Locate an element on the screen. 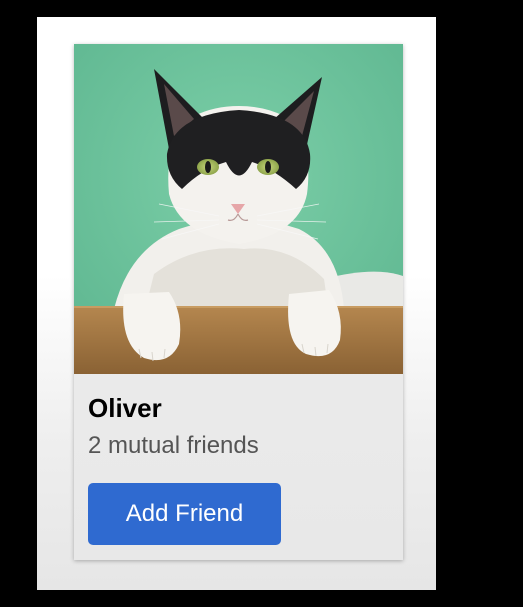  mutual-friends-count: 2 mutual friends is located at coordinates (173, 445).